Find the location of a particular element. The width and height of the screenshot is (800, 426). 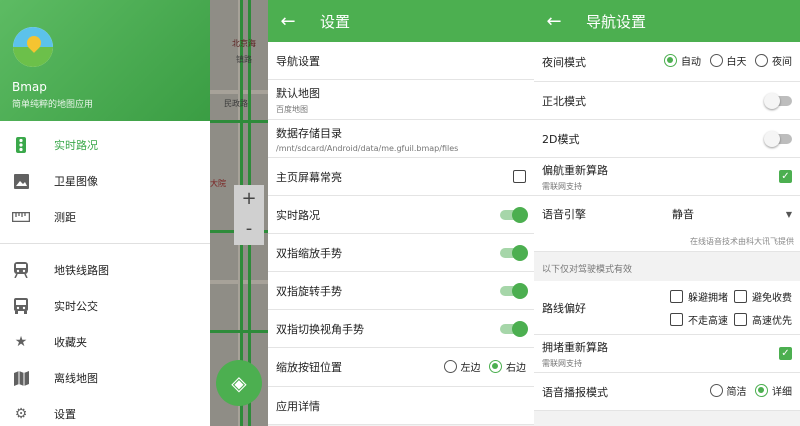

north-up-switch is located at coordinates (778, 100).